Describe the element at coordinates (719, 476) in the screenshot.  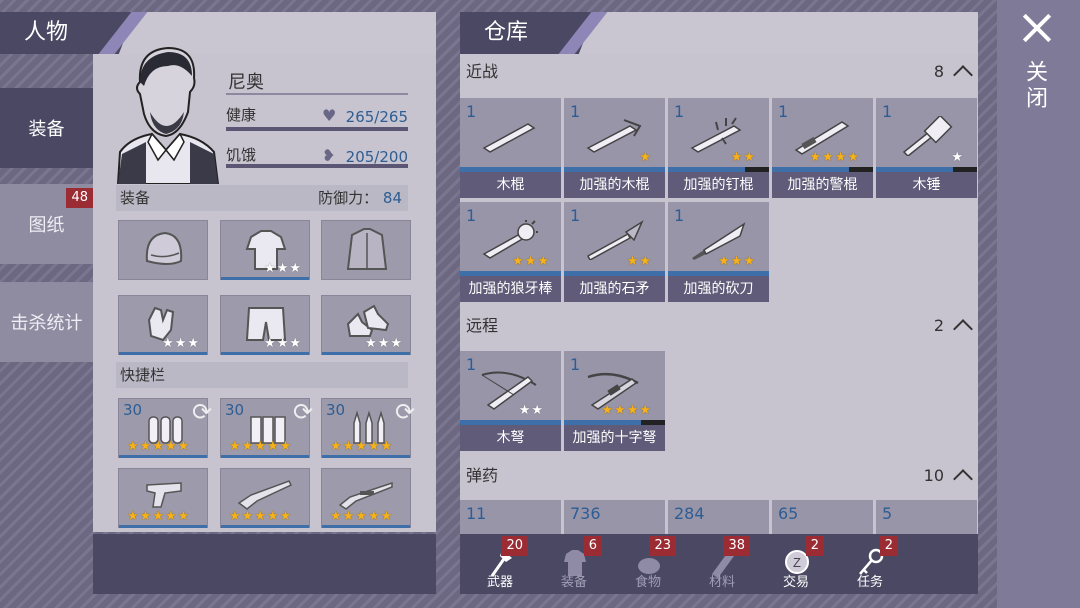
I see `category-ammo: 弹药 10` at that location.